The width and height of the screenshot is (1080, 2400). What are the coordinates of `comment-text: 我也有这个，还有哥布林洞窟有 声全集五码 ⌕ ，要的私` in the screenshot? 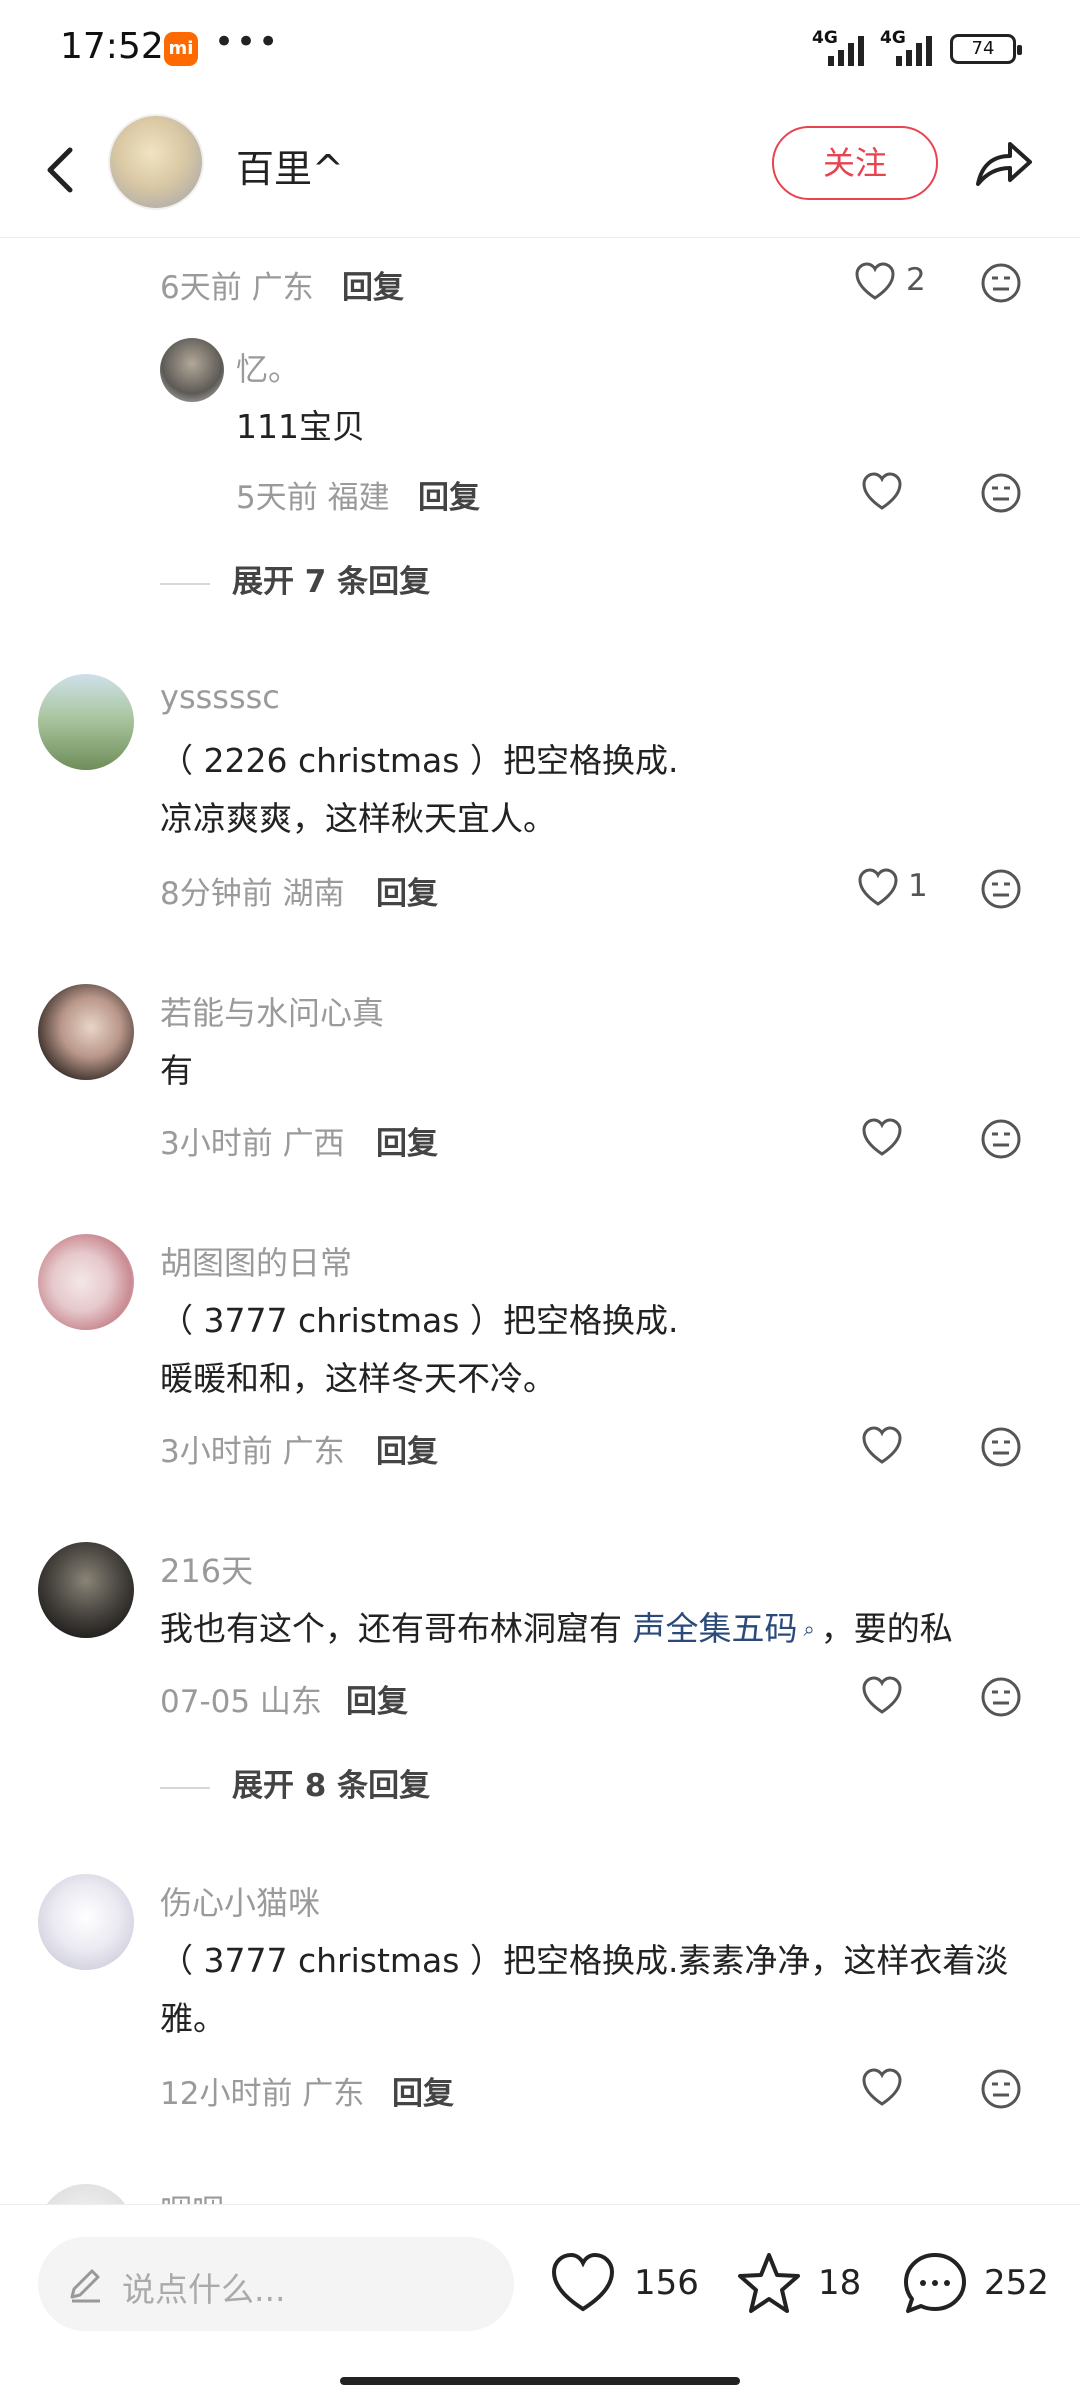 It's located at (556, 1628).